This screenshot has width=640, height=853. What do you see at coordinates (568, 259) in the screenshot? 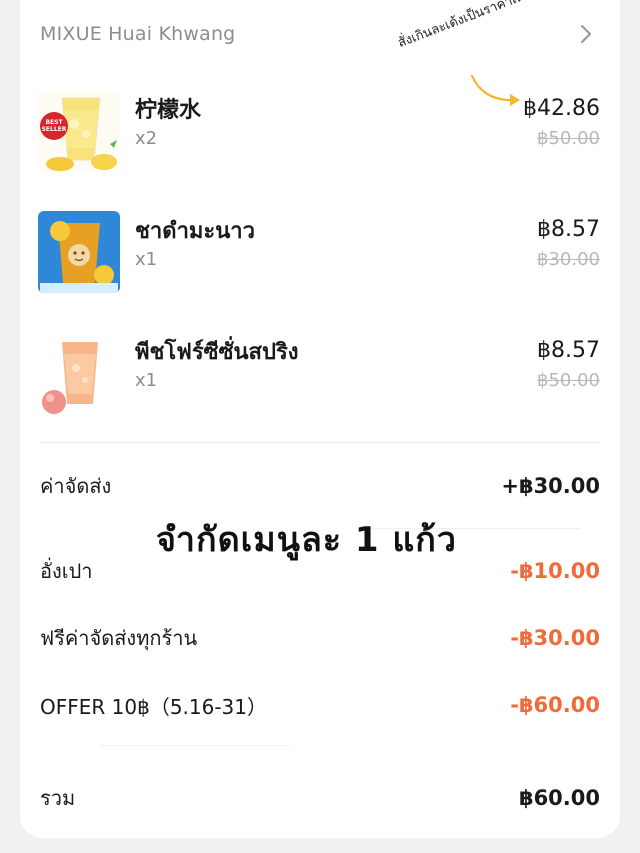
I see `item-original-price: ฿30.00` at bounding box center [568, 259].